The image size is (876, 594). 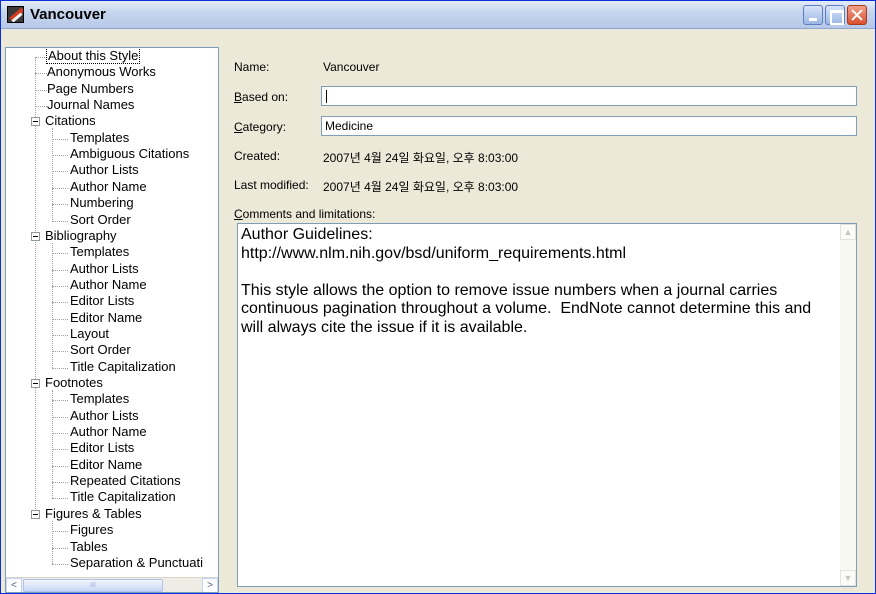 What do you see at coordinates (848, 405) in the screenshot?
I see `vertical-scrollbar: ▲ ▼` at bounding box center [848, 405].